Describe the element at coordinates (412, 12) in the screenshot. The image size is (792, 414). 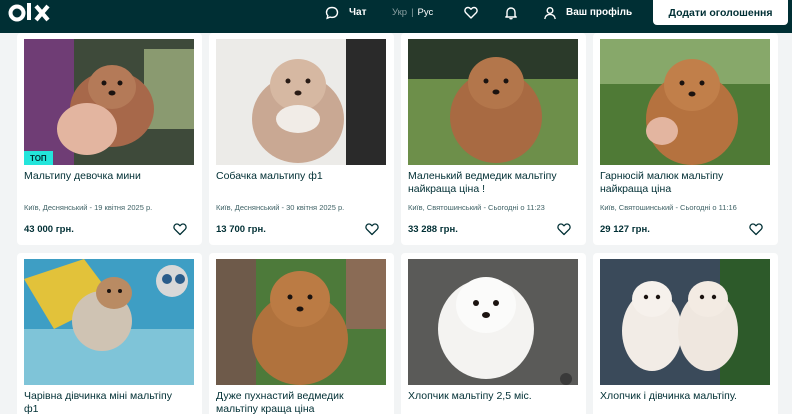
I see `language-switcher: Укр | Рус` at that location.